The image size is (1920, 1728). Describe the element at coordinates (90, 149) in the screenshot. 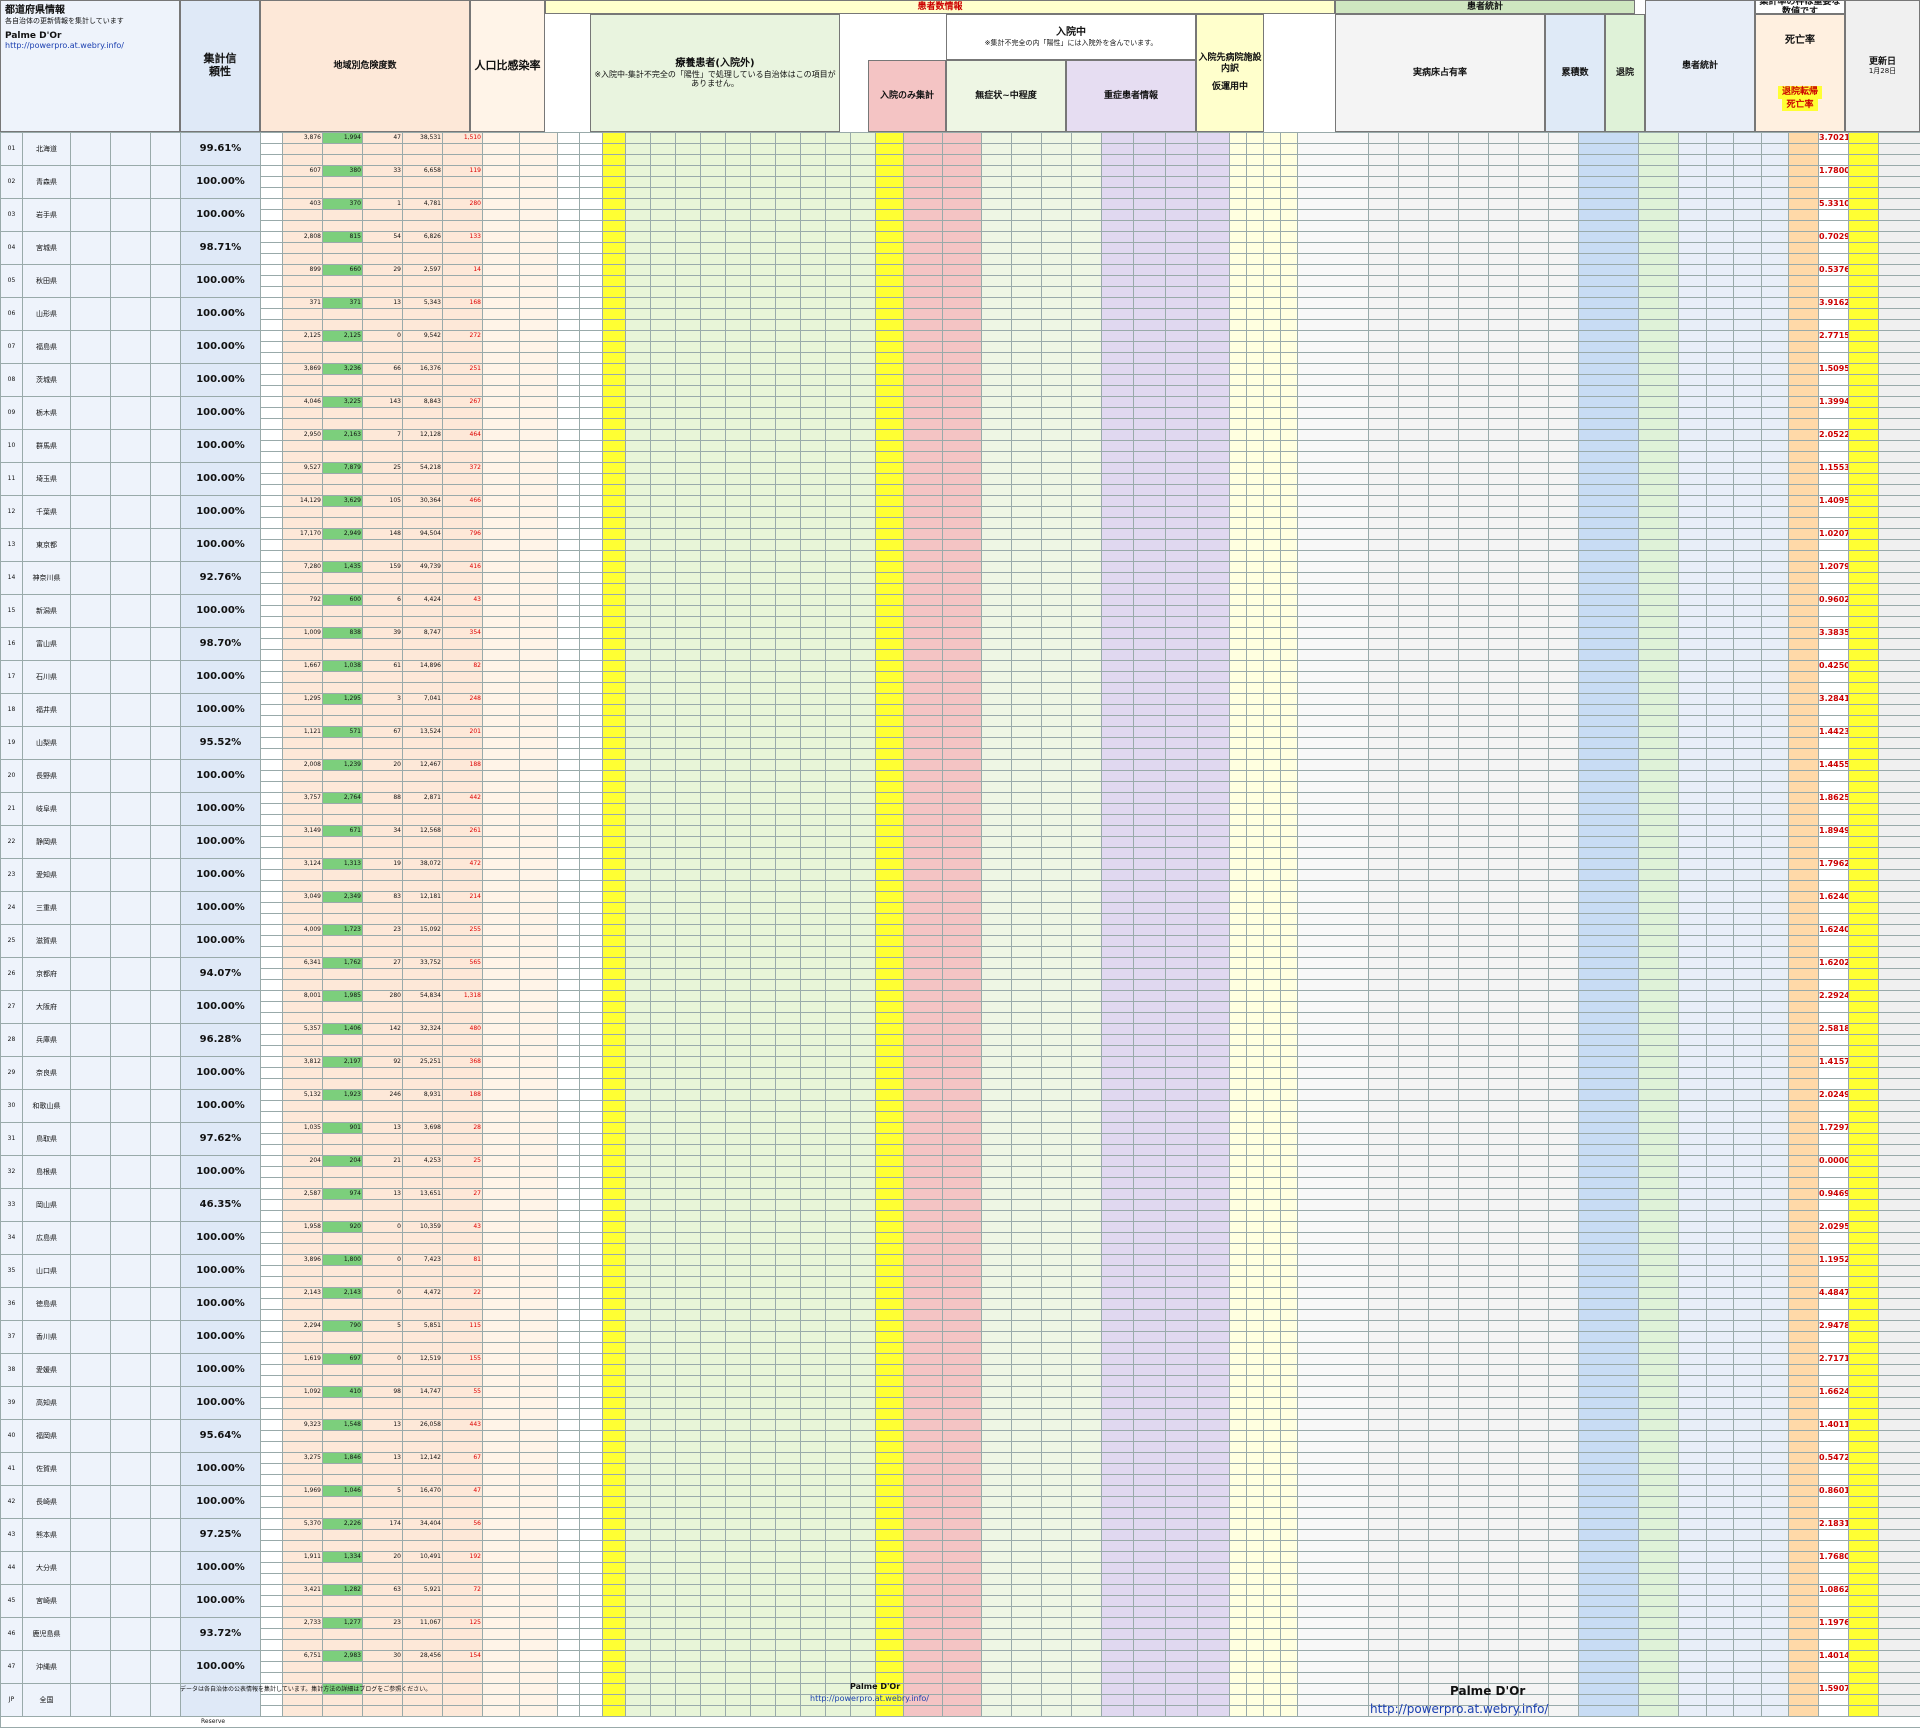

I see `pop-cell` at that location.